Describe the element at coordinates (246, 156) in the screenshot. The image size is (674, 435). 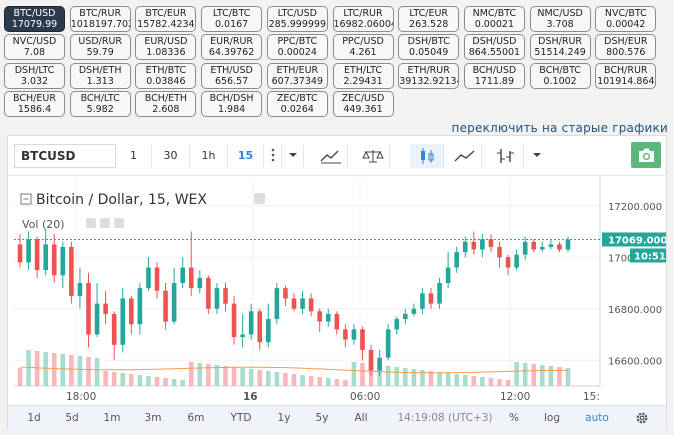
I see `interval-15: 15` at that location.